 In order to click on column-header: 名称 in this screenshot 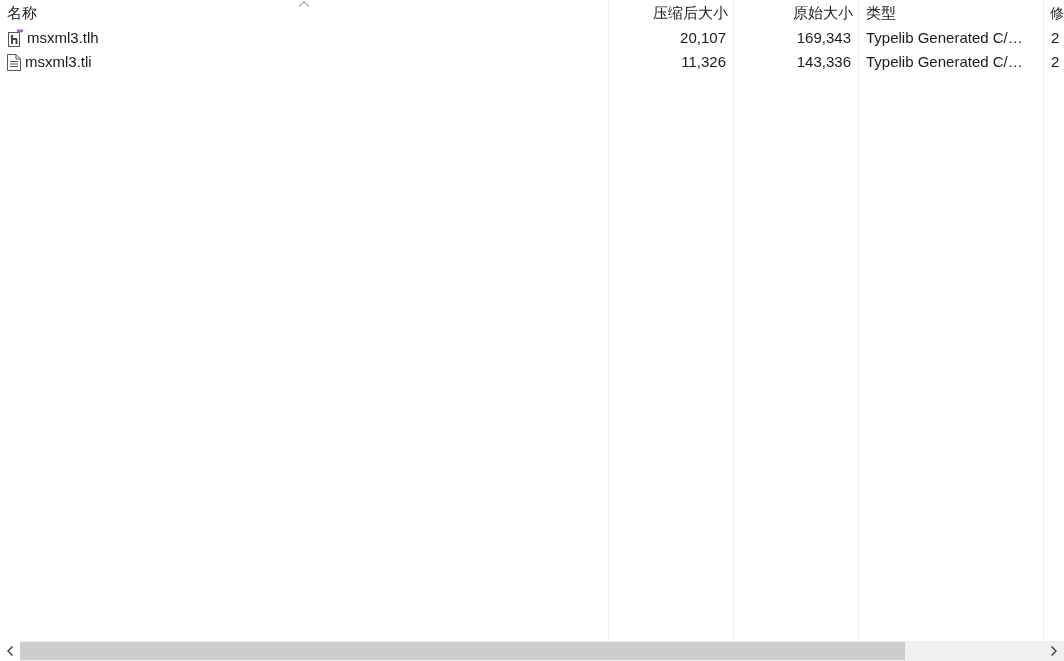, I will do `click(304, 13)`.